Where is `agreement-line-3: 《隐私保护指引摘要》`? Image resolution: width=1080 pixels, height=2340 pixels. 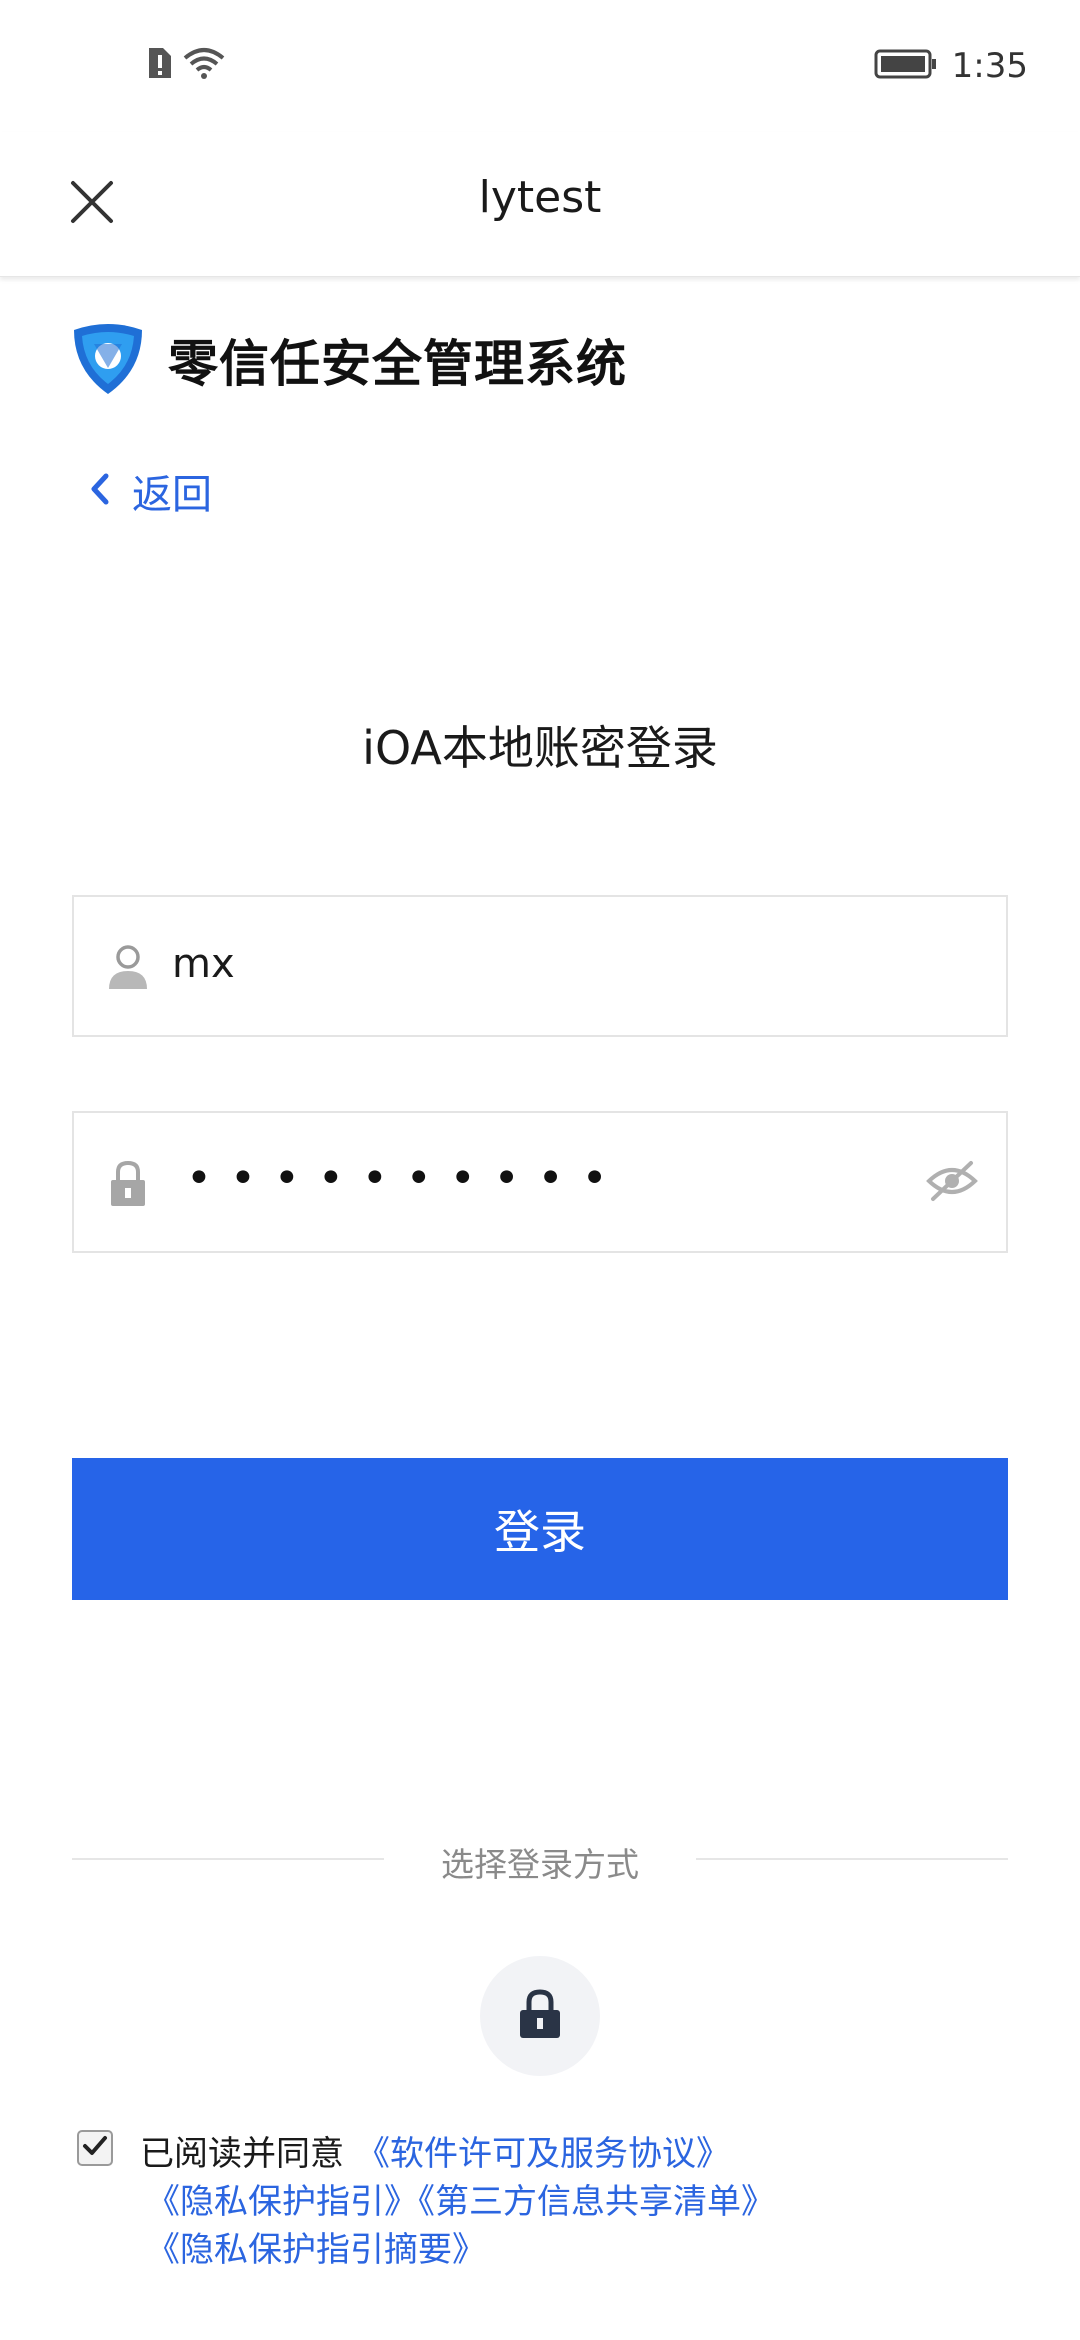
agreement-line-3: 《隐私保护指引摘要》 is located at coordinates (316, 2246).